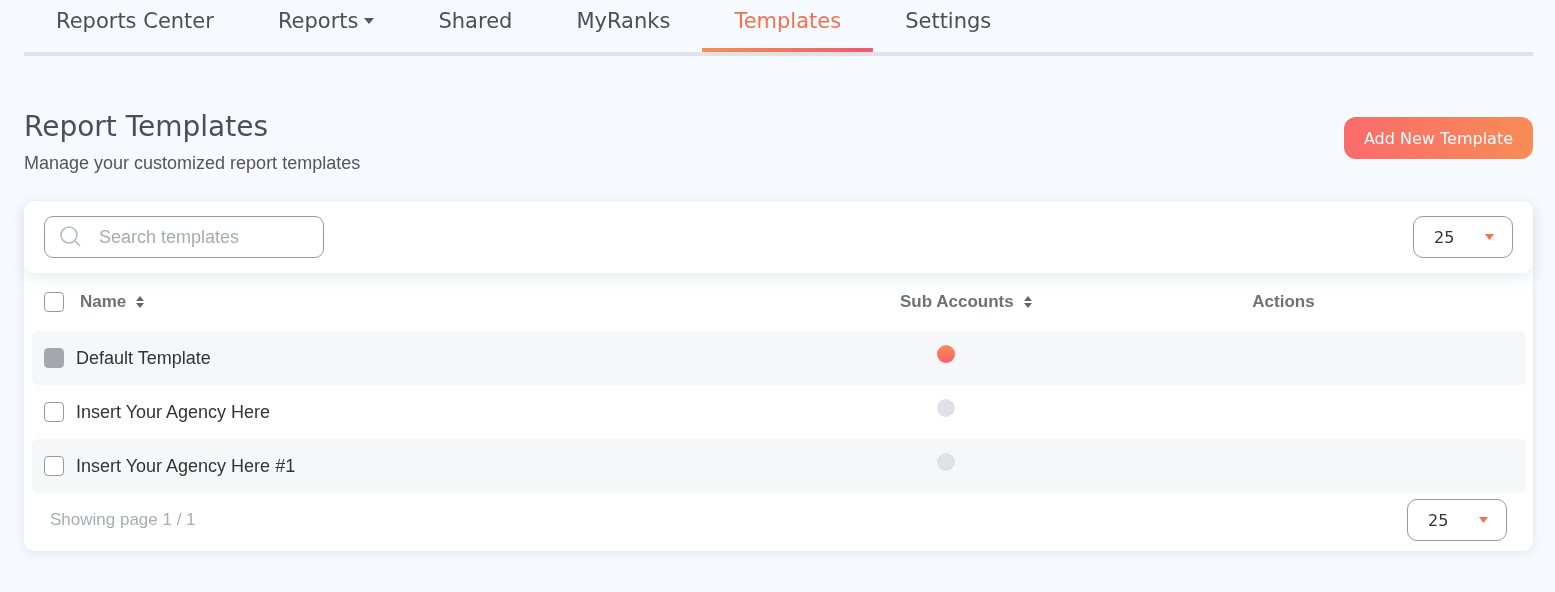 The height and width of the screenshot is (592, 1555). I want to click on column-header: Name, so click(112, 302).